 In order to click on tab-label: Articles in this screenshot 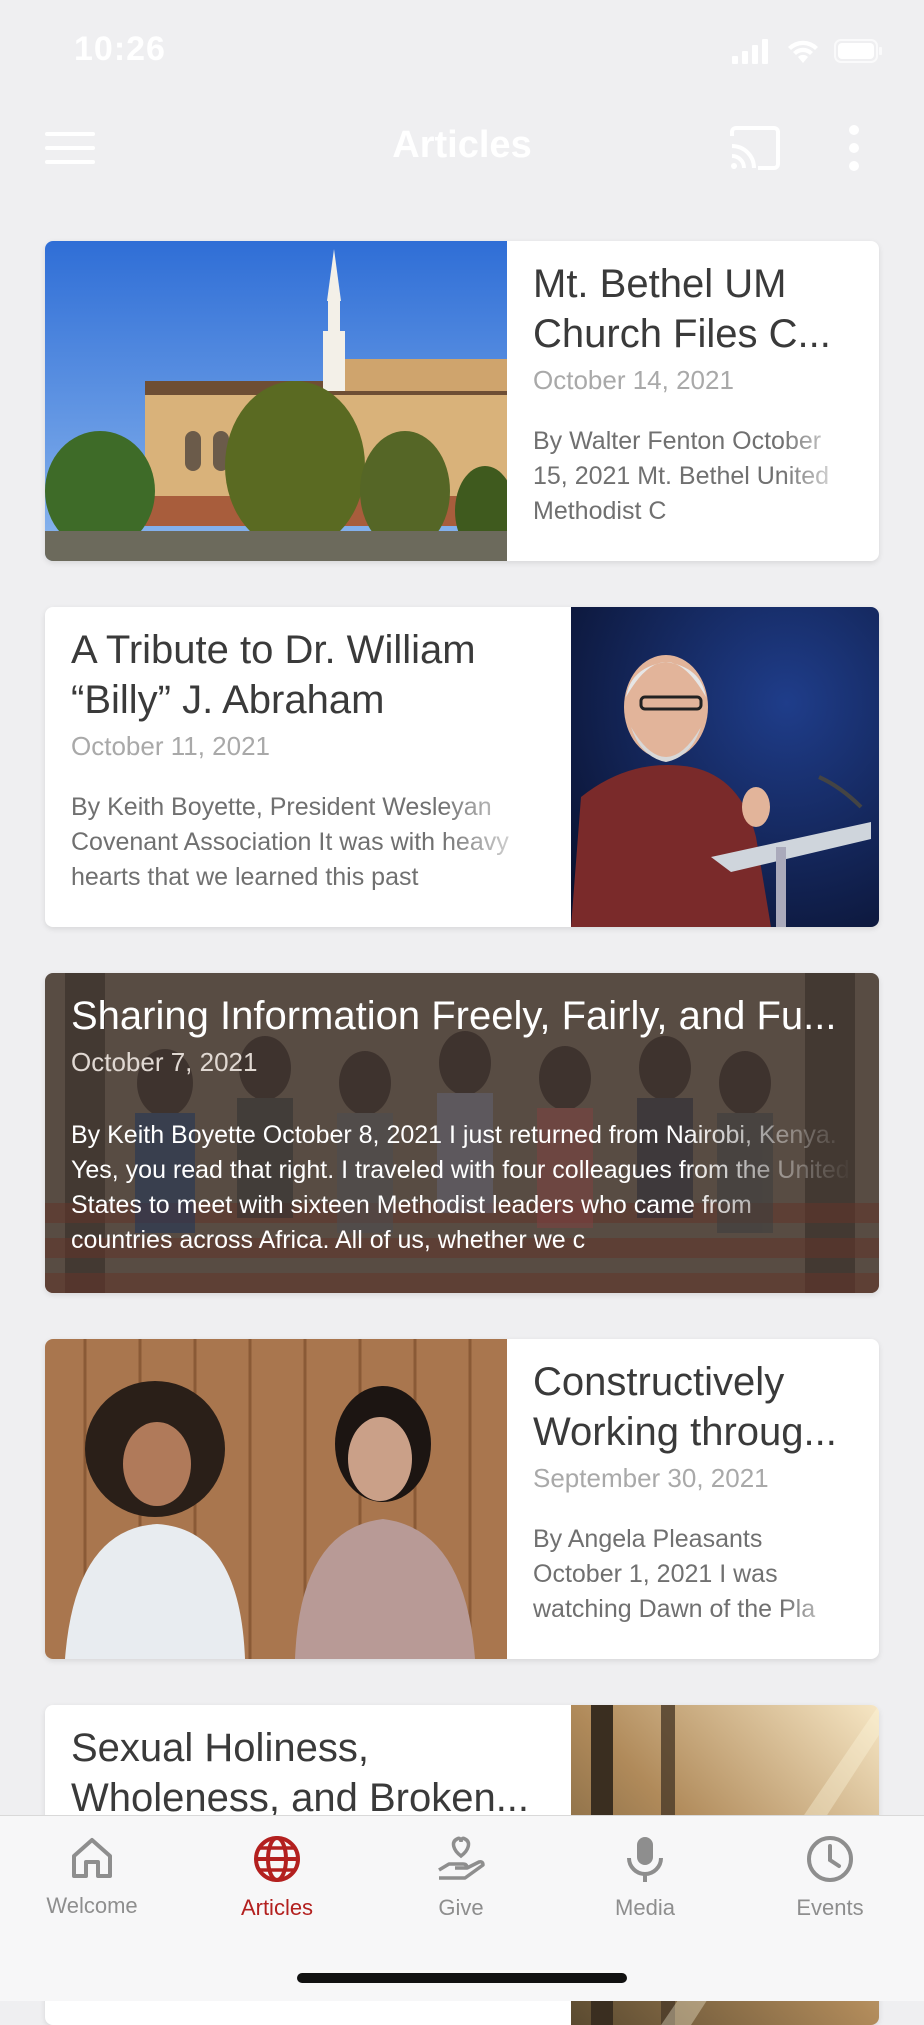, I will do `click(277, 1907)`.